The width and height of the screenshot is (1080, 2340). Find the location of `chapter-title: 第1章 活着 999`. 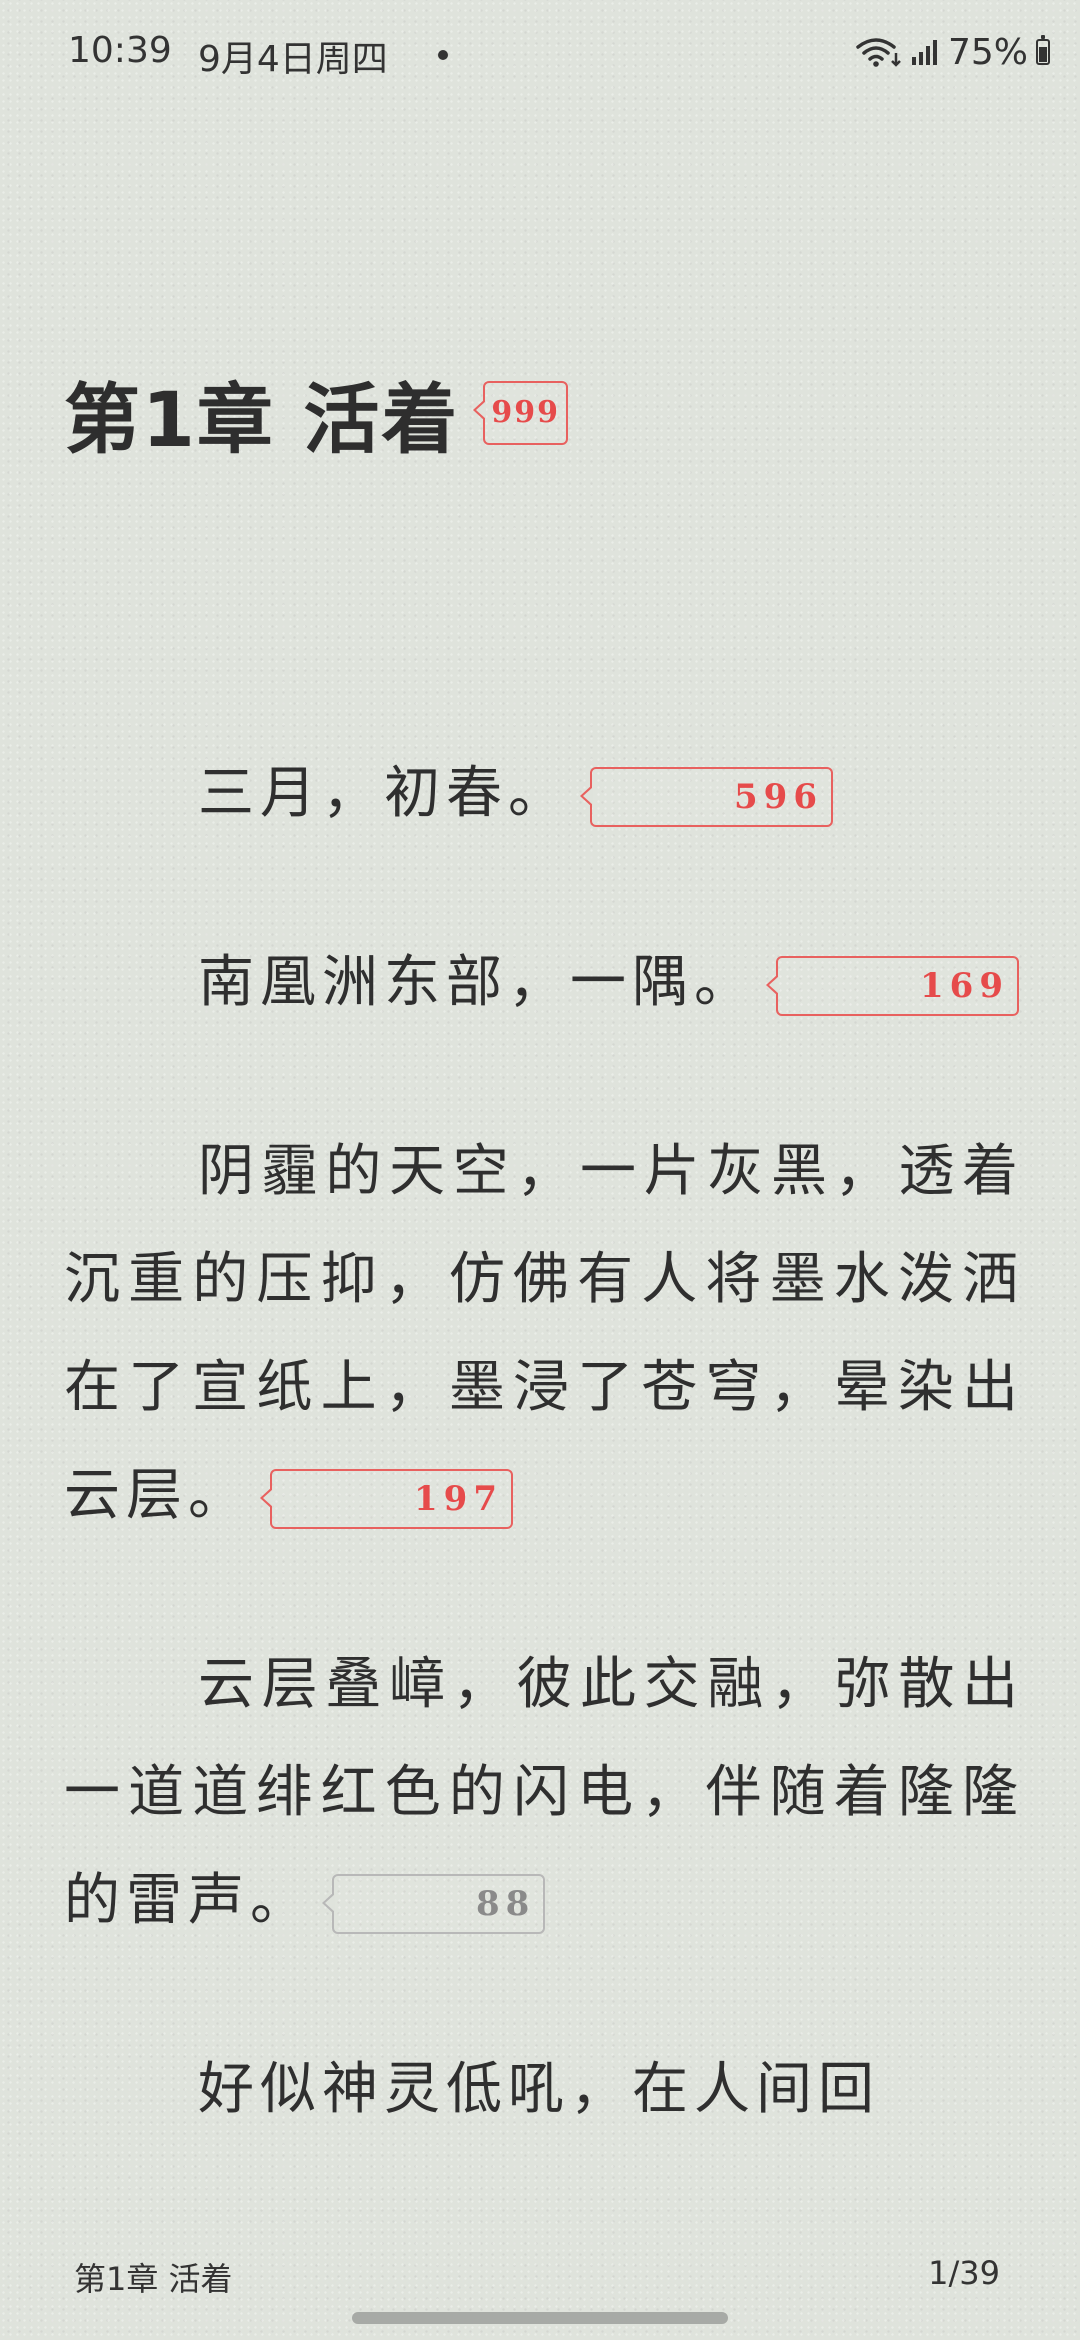

chapter-title: 第1章 活着 999 is located at coordinates (316, 413).